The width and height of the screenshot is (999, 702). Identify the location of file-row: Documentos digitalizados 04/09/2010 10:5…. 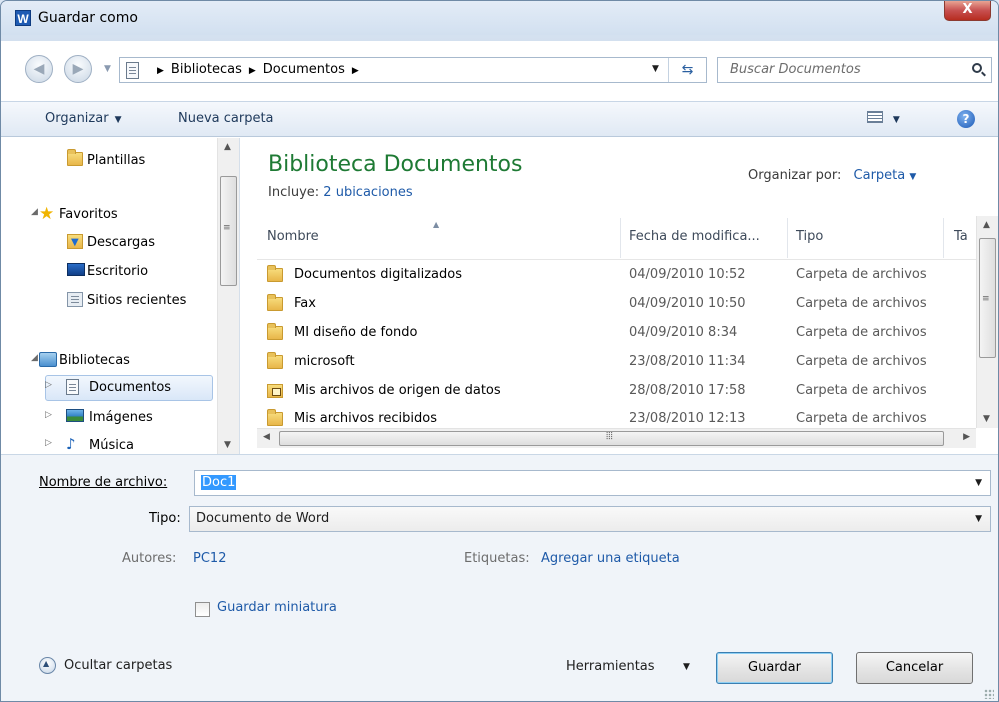
(617, 276).